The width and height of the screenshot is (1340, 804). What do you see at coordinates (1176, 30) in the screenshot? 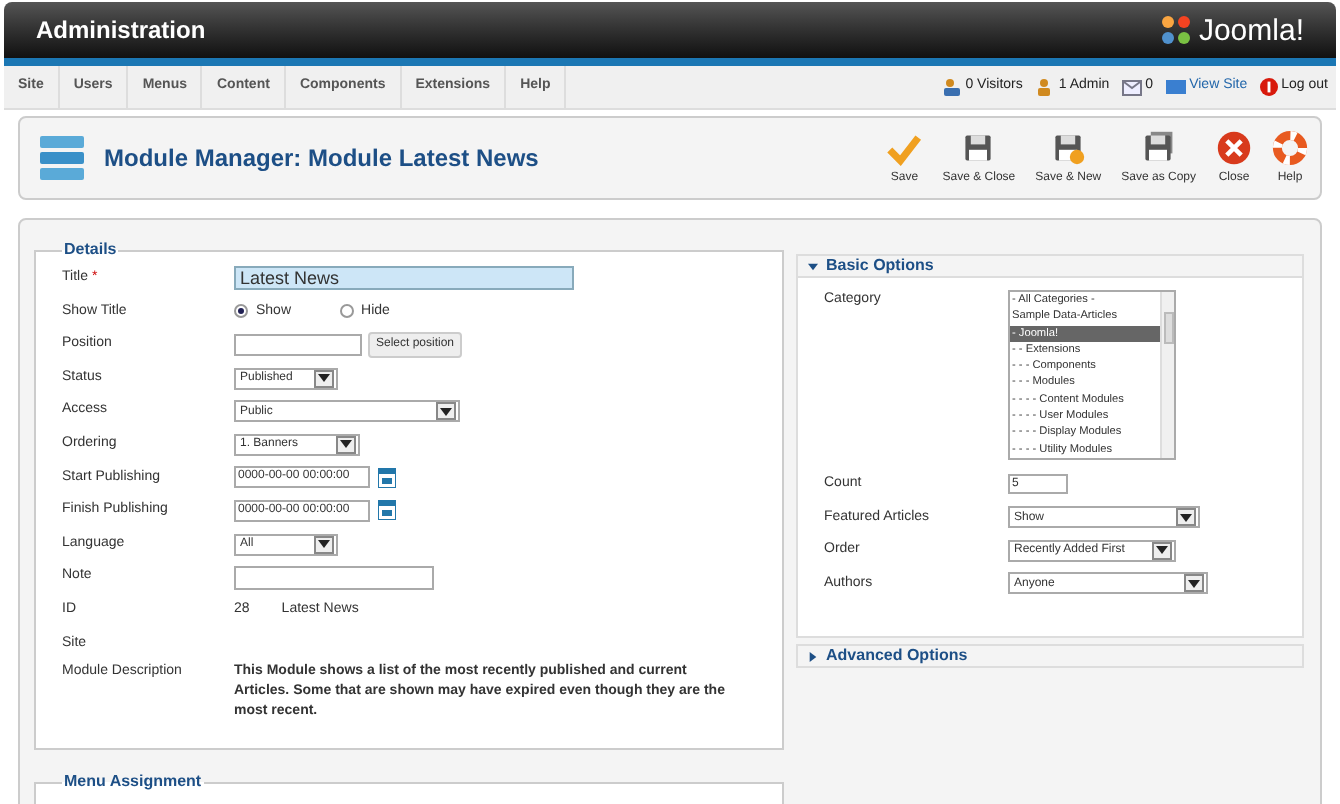
I see `logo-icon` at bounding box center [1176, 30].